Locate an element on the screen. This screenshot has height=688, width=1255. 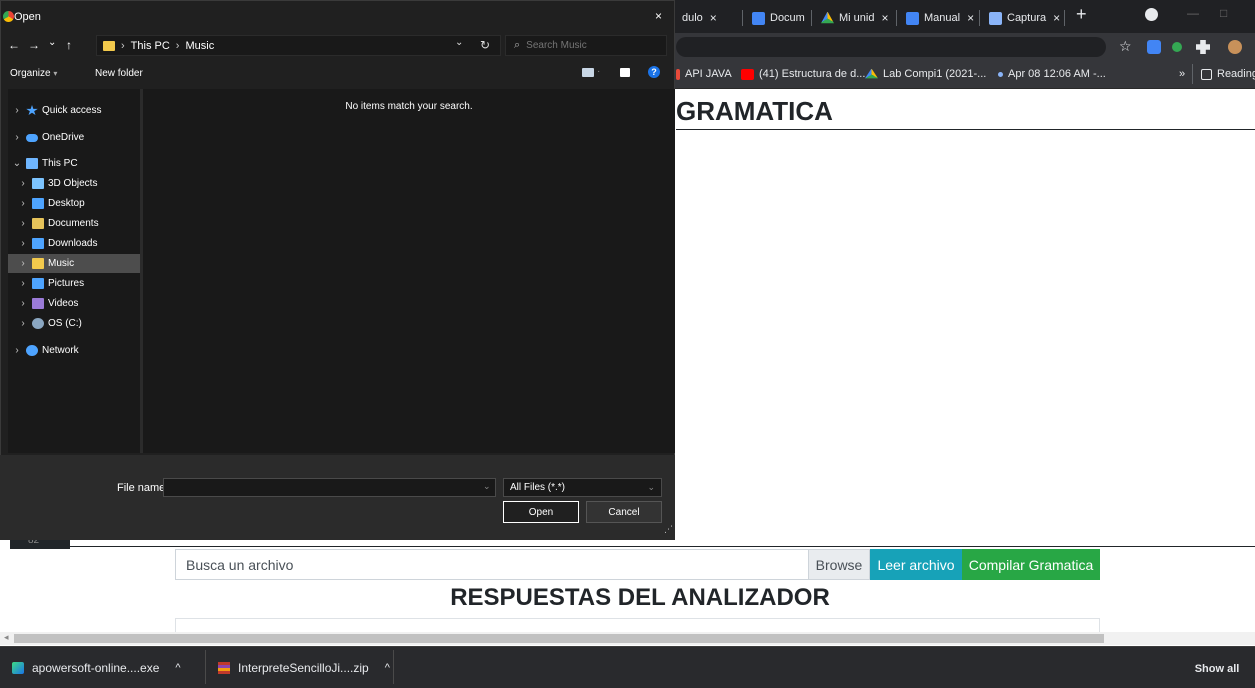
tab-manual: Manual × is located at coordinates (939, 18).